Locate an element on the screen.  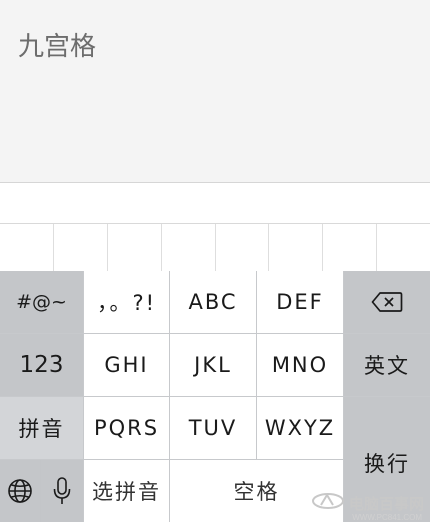
watermark-url: WWW.PC841.COM is located at coordinates (387, 517).